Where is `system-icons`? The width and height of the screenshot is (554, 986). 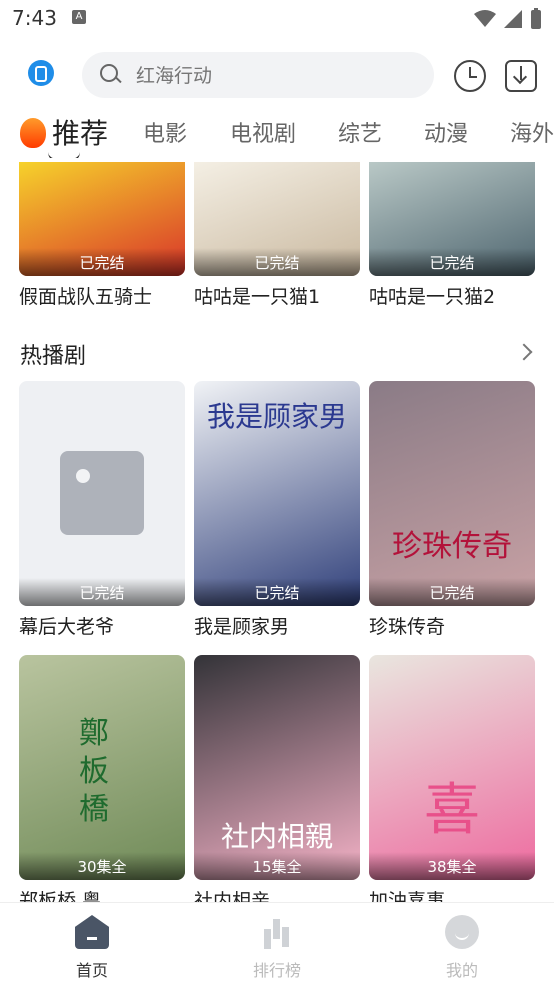
system-icons is located at coordinates (508, 19).